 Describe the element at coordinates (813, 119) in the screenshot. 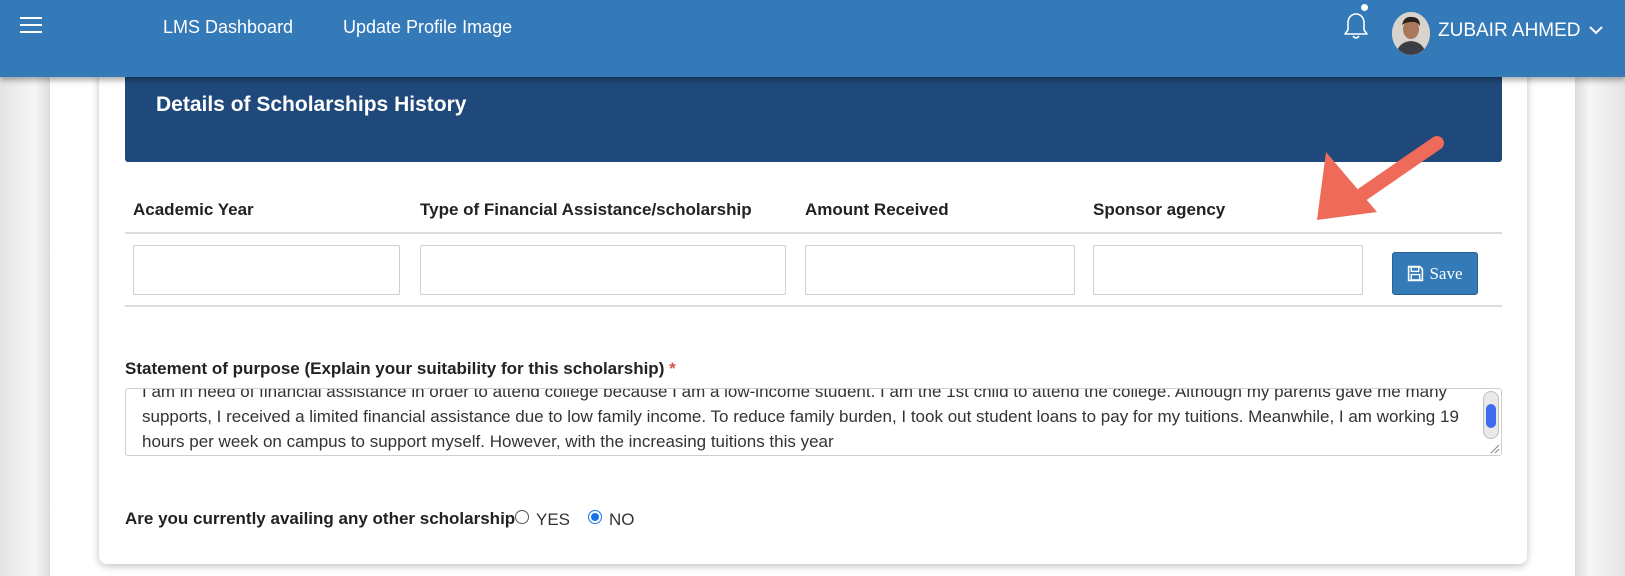

I see `section-header: Details of Scholarships History` at that location.